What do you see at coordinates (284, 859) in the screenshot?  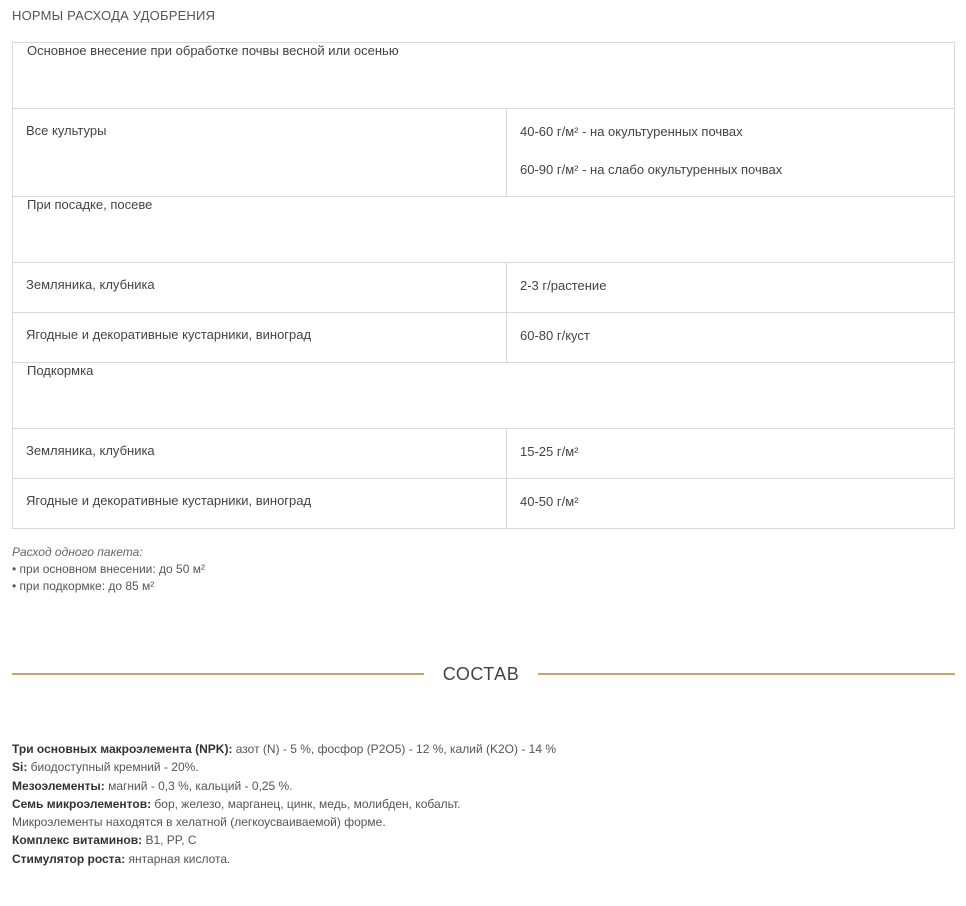 I see `composition-item: Стимулятор роста: янтарная кислота.` at bounding box center [284, 859].